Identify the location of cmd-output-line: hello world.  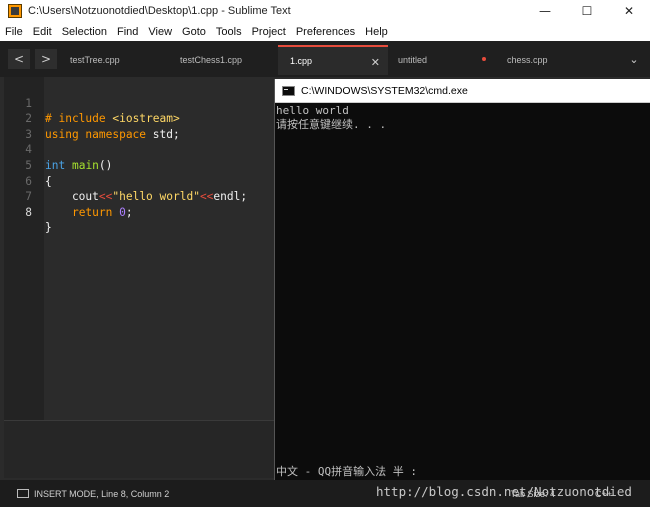
(312, 110).